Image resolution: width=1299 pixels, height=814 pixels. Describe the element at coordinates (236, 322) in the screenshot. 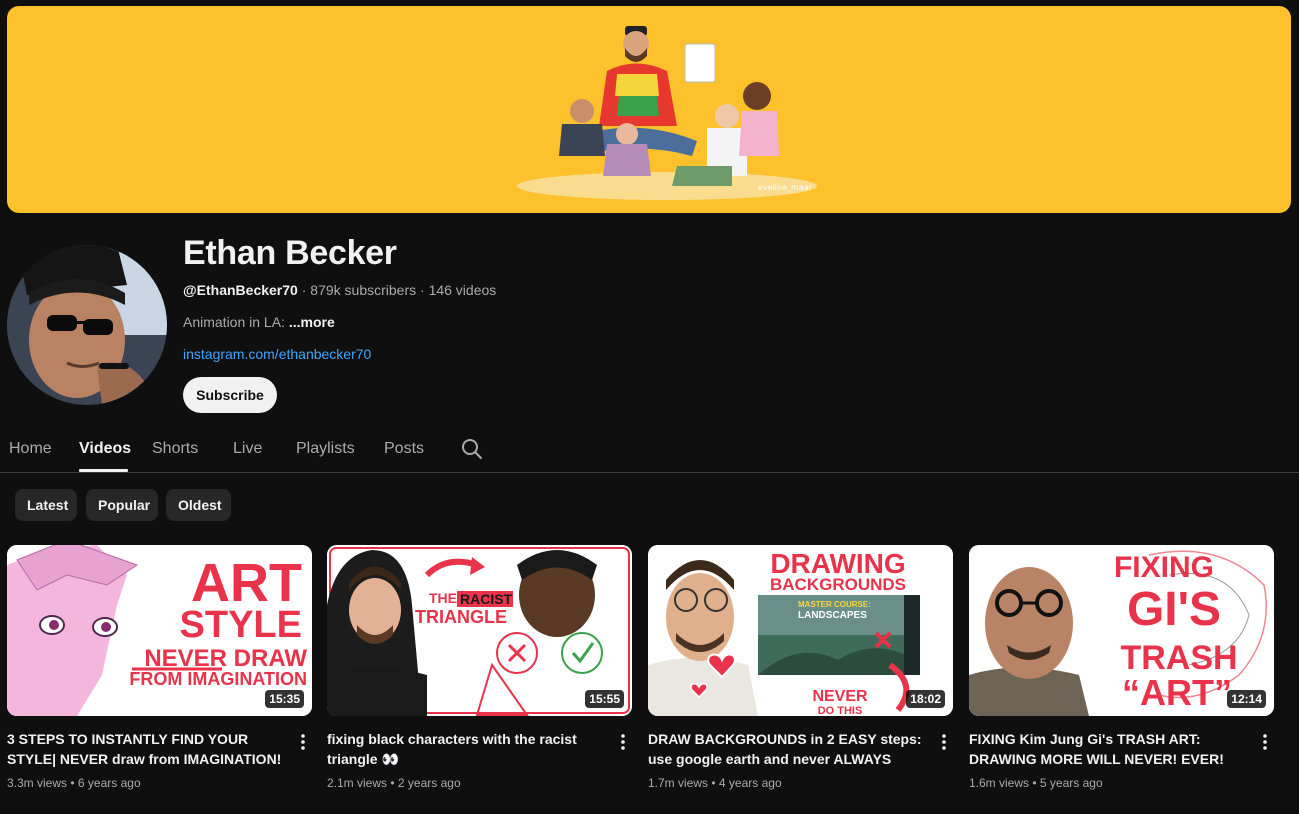

I see `description-text: Animation in LA:` at that location.